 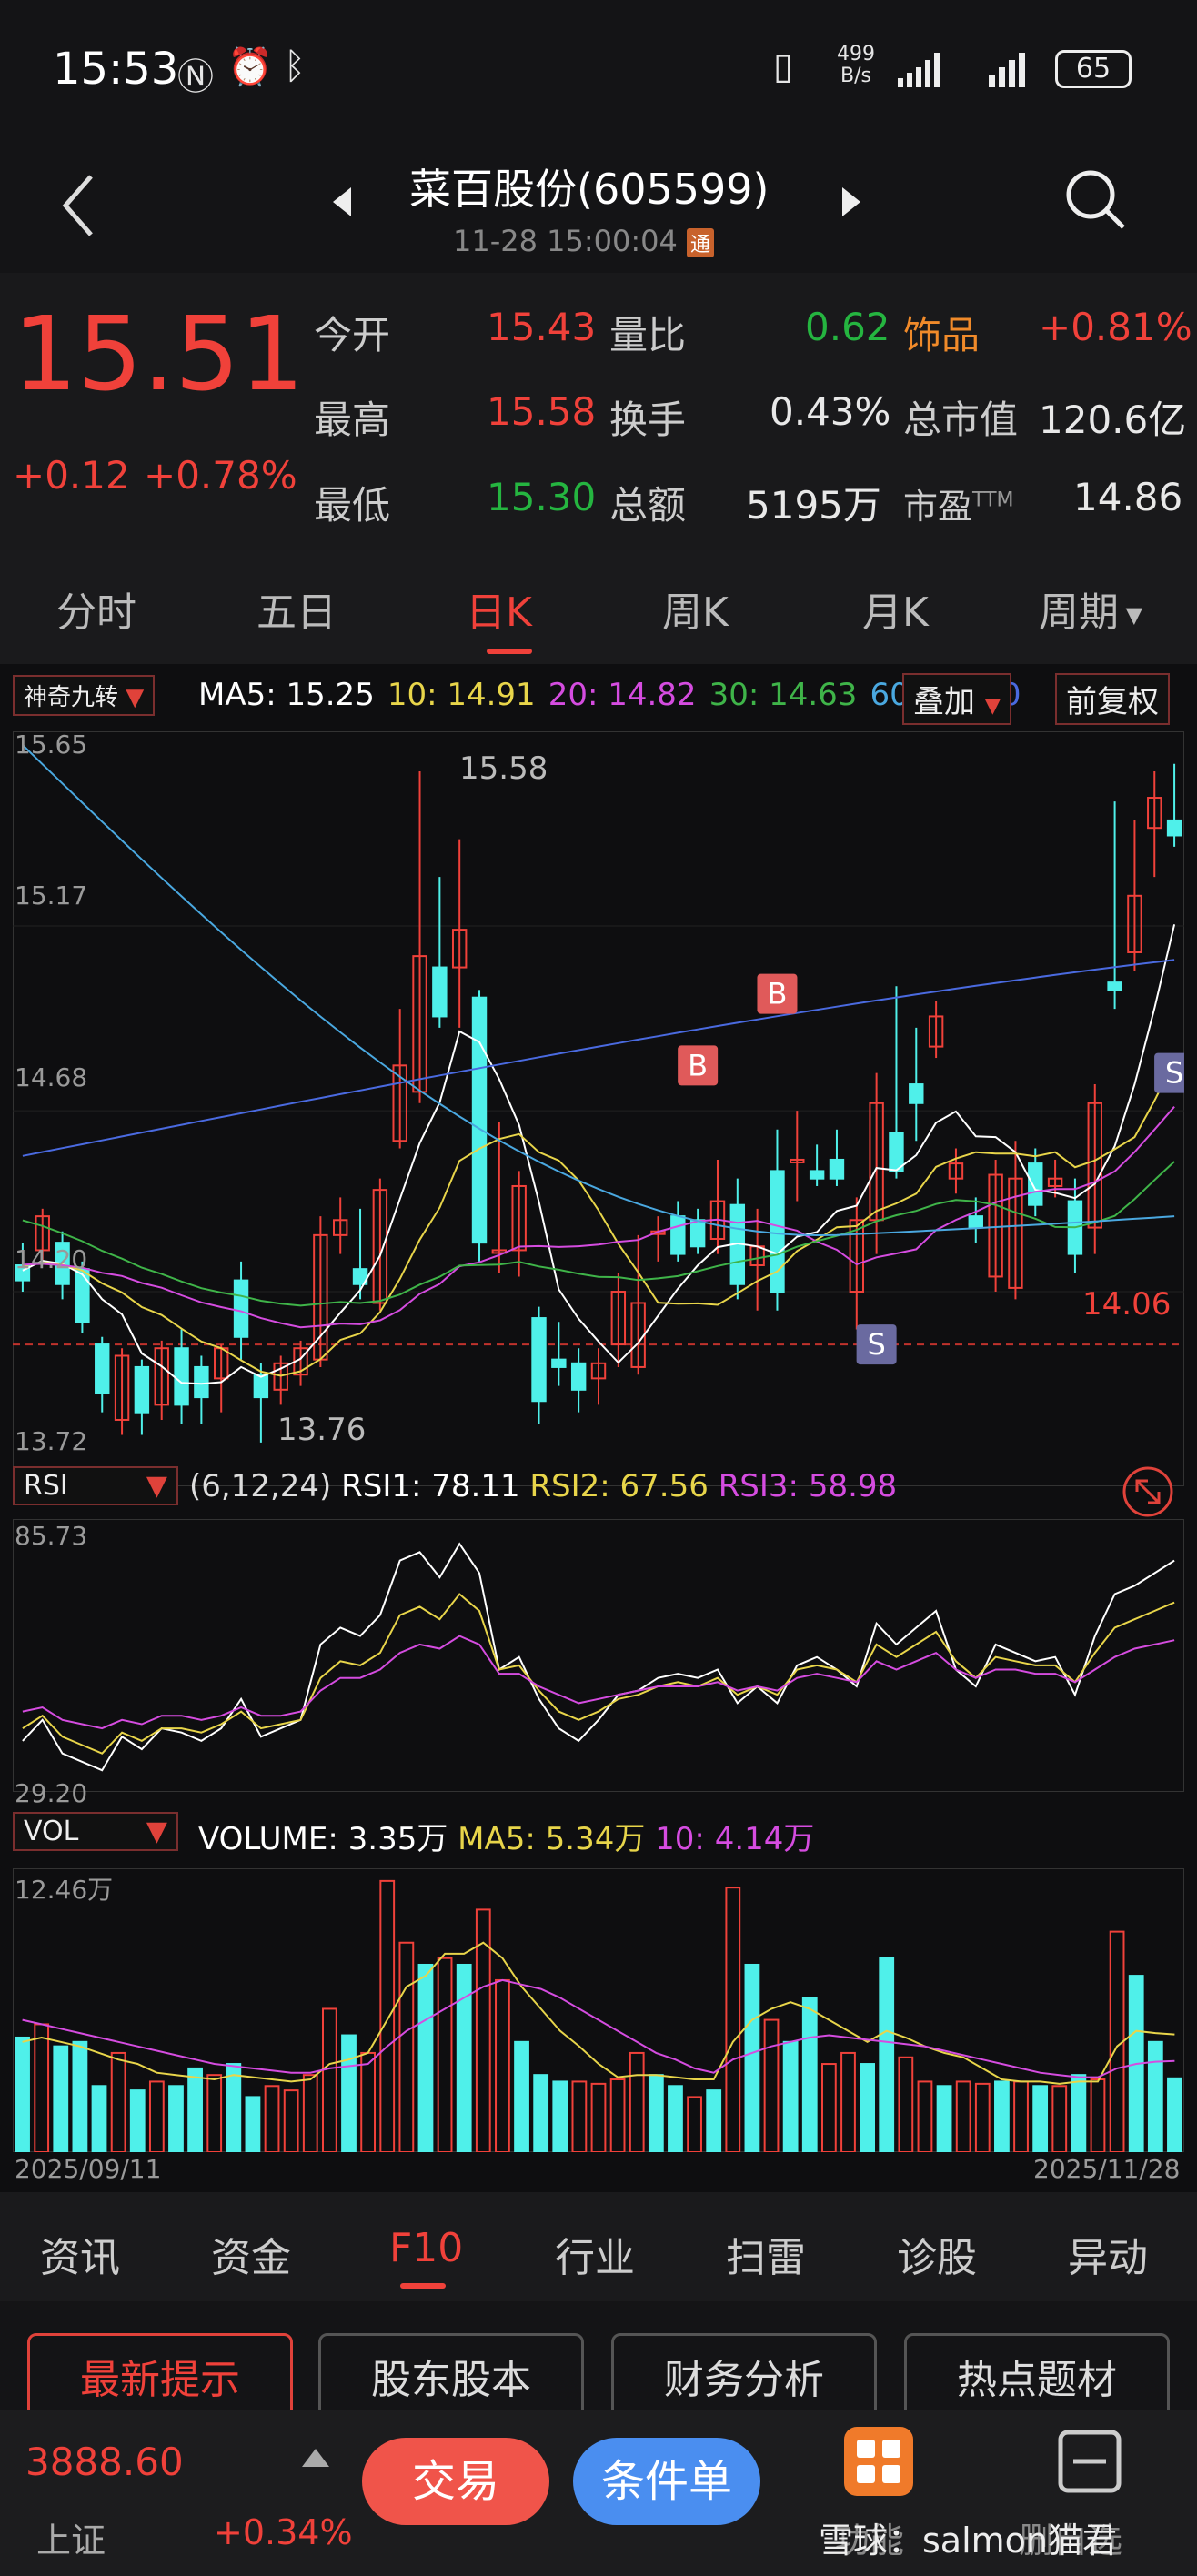 What do you see at coordinates (598, 2364) in the screenshot?
I see `f10-chips: 最新提示 股东股本 财务分析 热点题材` at bounding box center [598, 2364].